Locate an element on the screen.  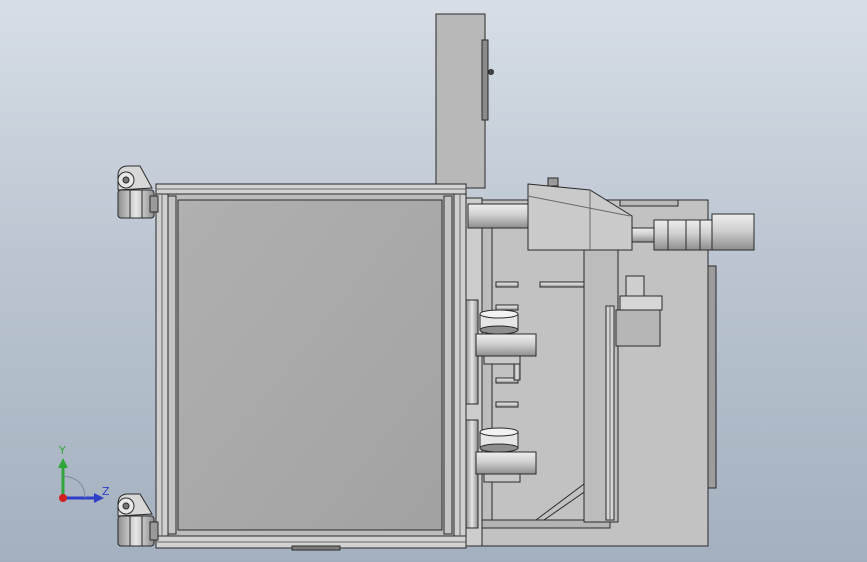
bottom-foot-bar is located at coordinates (316, 548).